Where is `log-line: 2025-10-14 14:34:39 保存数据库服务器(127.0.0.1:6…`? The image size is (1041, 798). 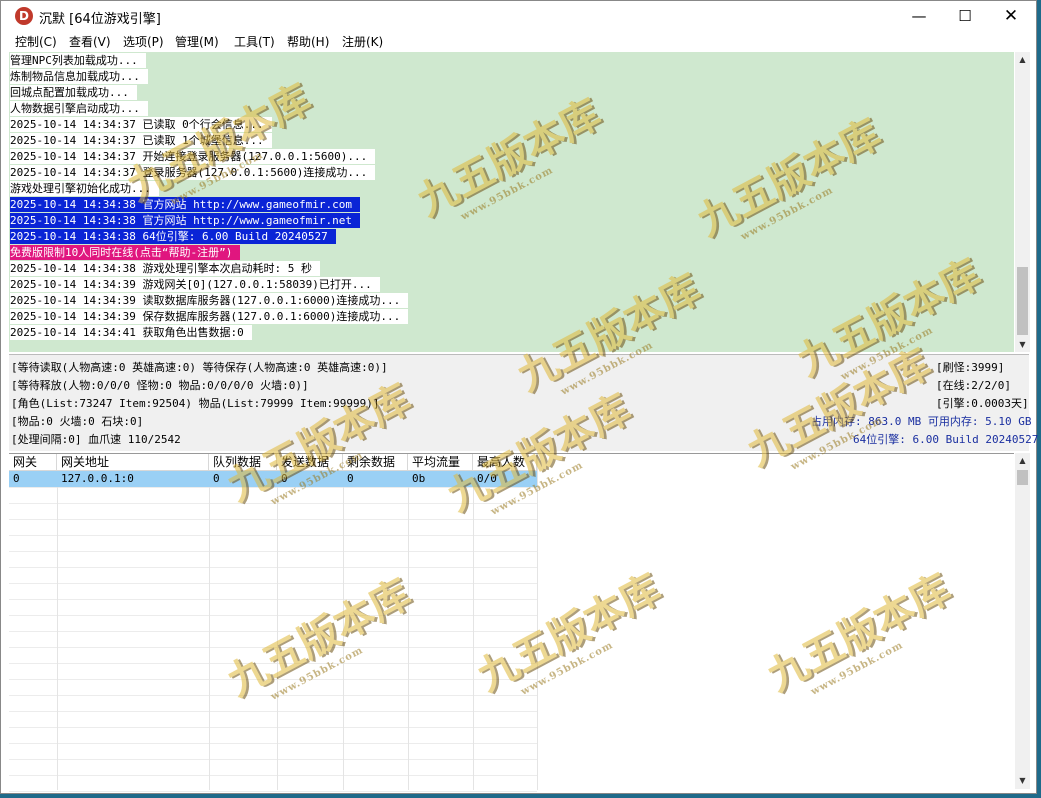
log-line: 2025-10-14 14:34:39 保存数据库服务器(127.0.0.1:6… is located at coordinates (209, 316).